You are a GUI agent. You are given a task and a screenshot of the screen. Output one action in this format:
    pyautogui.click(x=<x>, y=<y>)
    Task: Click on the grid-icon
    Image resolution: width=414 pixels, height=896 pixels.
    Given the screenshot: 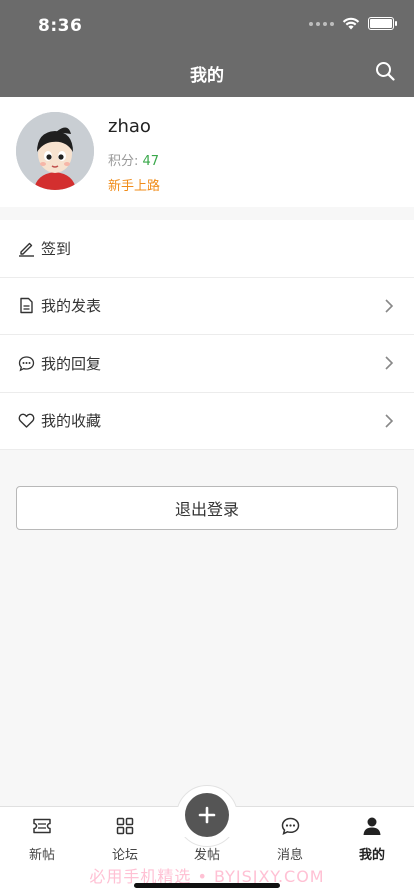 What is the action you would take?
    pyautogui.click(x=125, y=826)
    